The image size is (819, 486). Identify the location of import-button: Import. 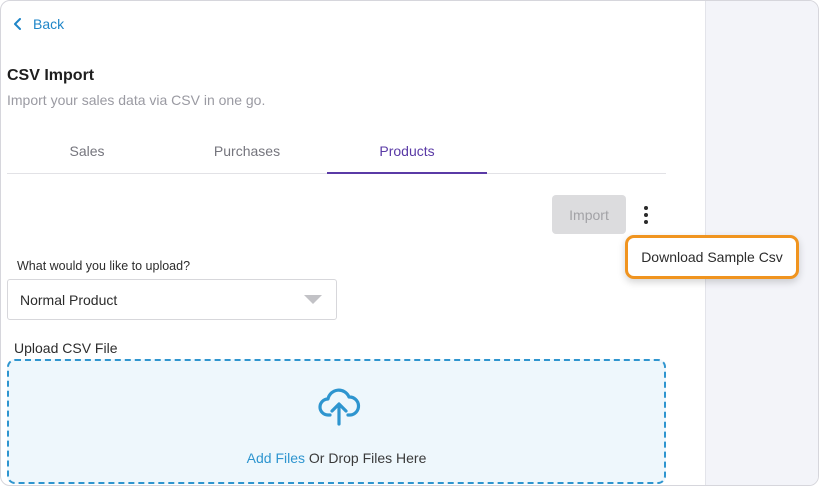
(589, 214).